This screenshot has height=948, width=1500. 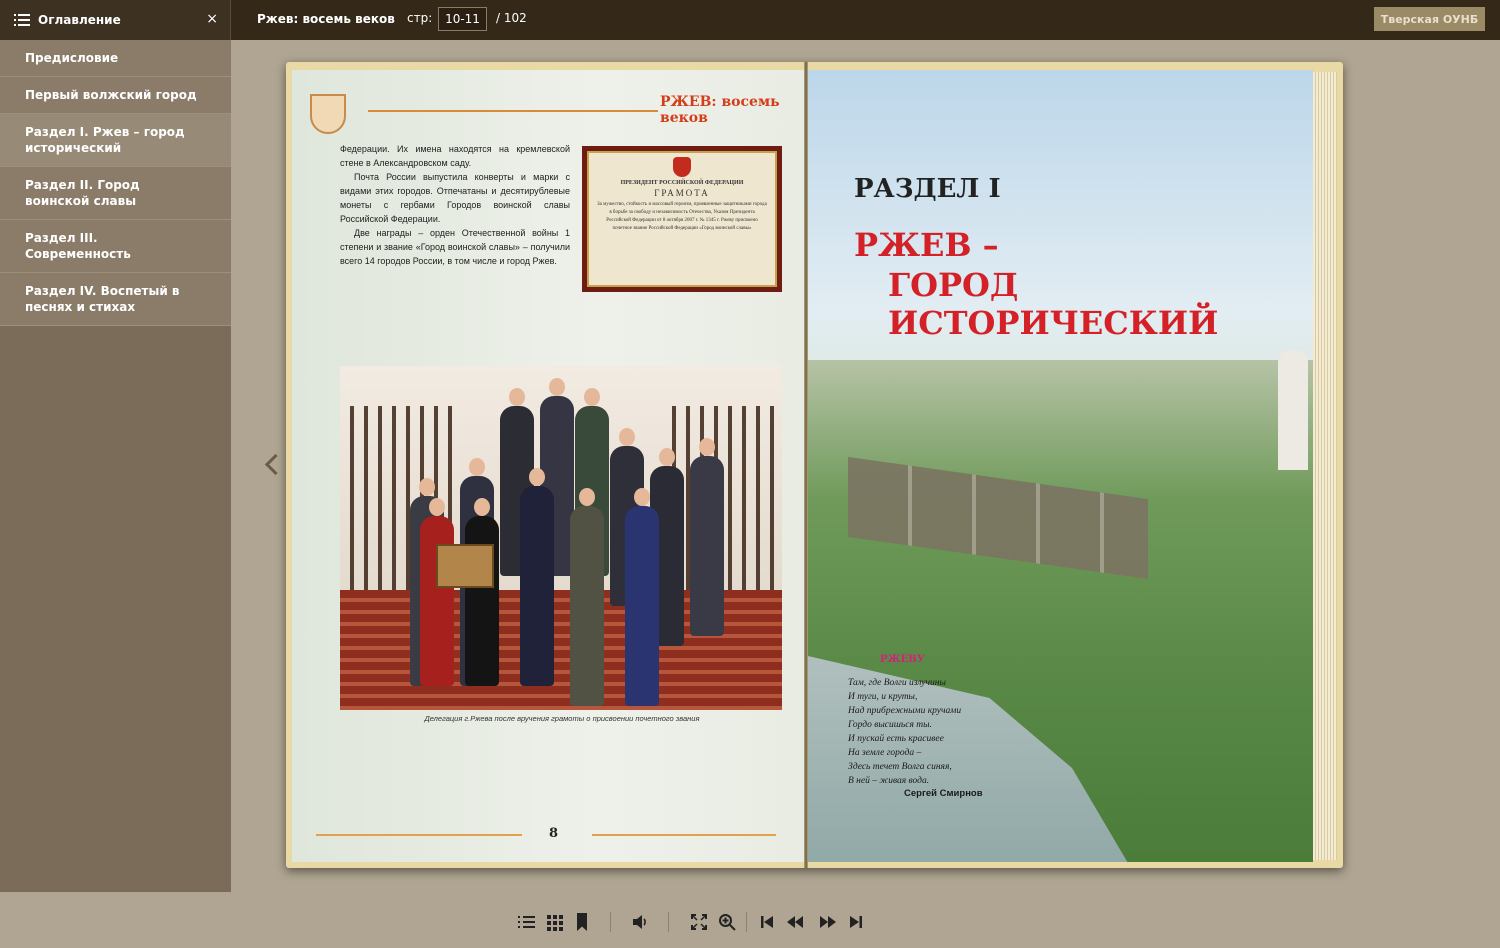 I want to click on org-button: Тверская ОУНБ, so click(x=1429, y=19).